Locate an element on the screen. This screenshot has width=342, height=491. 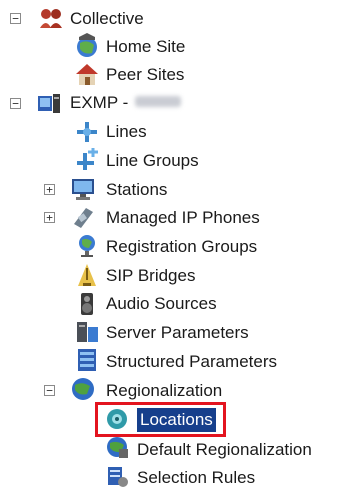
tree-item-structured-parameters: Structured Parameters is located at coordinates (191, 362).